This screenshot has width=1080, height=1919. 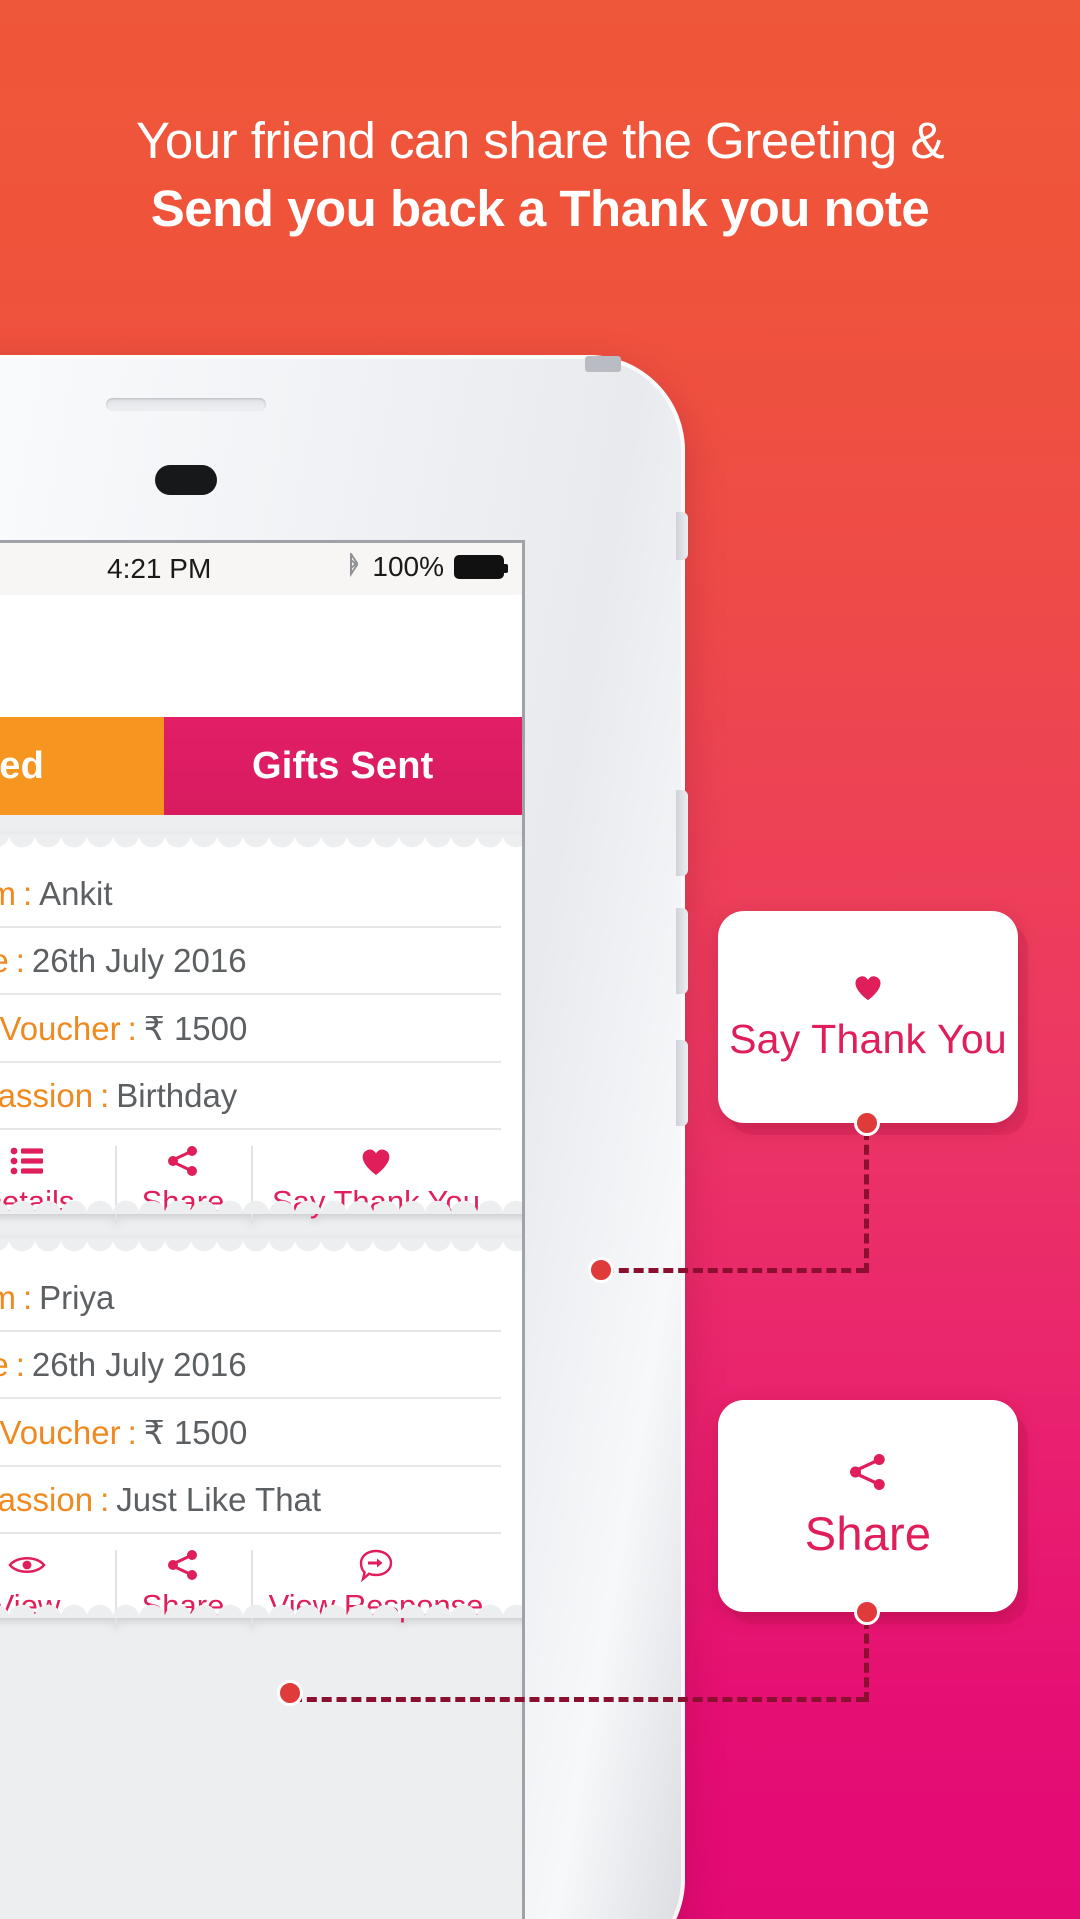 I want to click on eye-icon, so click(x=27, y=1565).